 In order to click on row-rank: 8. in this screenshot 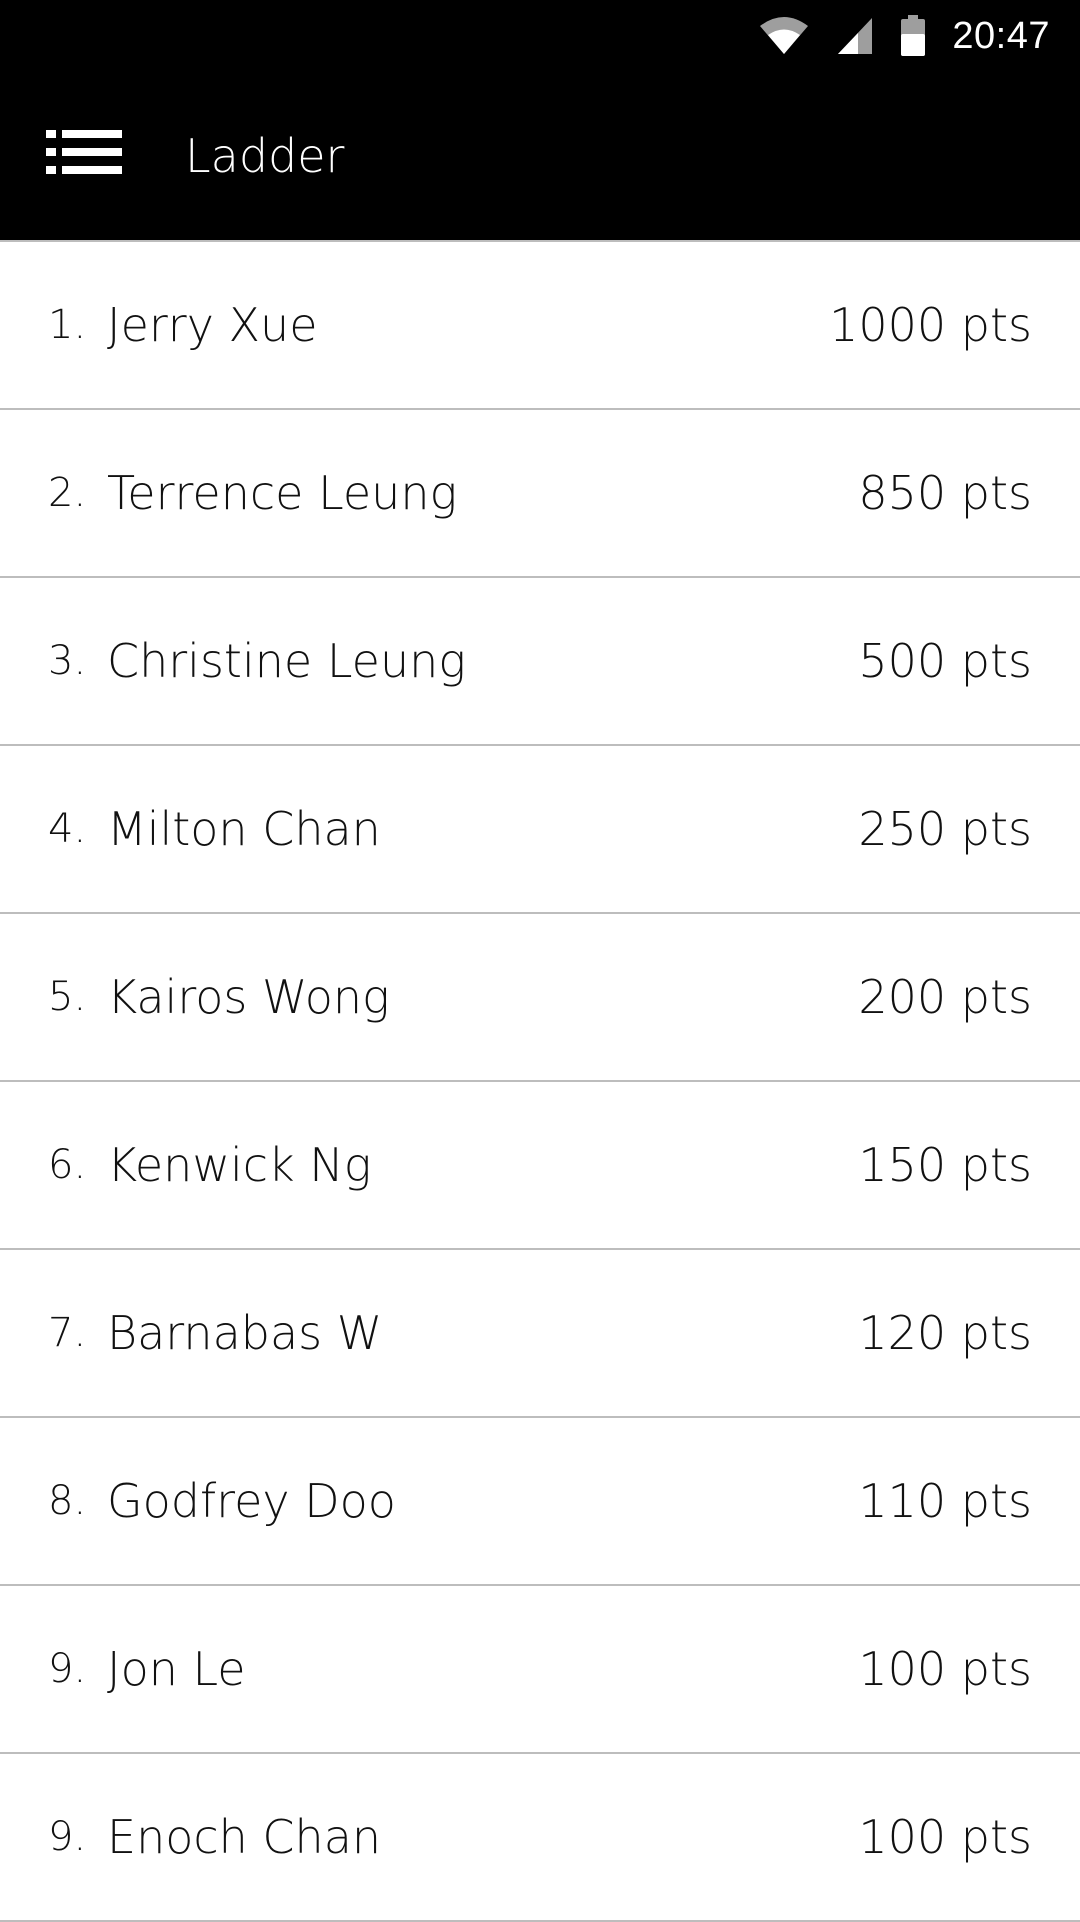, I will do `click(67, 1501)`.